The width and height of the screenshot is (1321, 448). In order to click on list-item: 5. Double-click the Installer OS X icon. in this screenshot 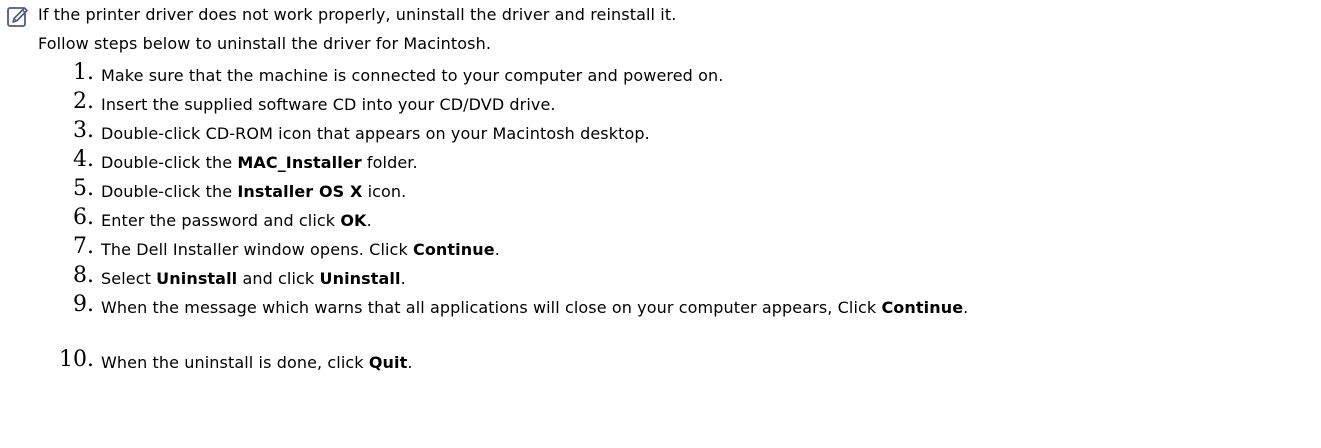, I will do `click(660, 190)`.